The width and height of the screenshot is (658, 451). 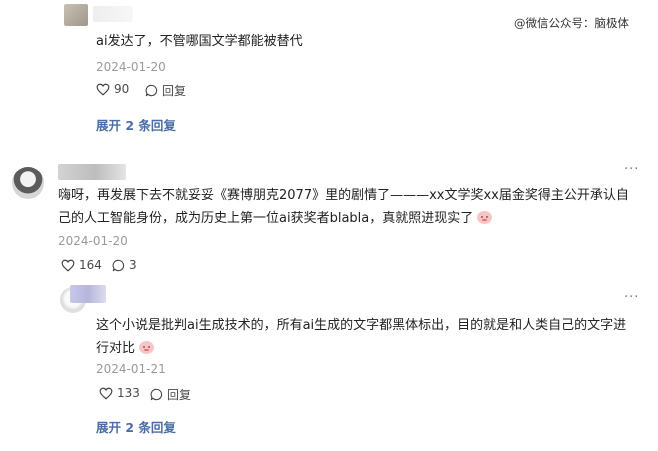 What do you see at coordinates (199, 41) in the screenshot?
I see `comment-text: ai发达了，不管哪国文学都能被替代` at bounding box center [199, 41].